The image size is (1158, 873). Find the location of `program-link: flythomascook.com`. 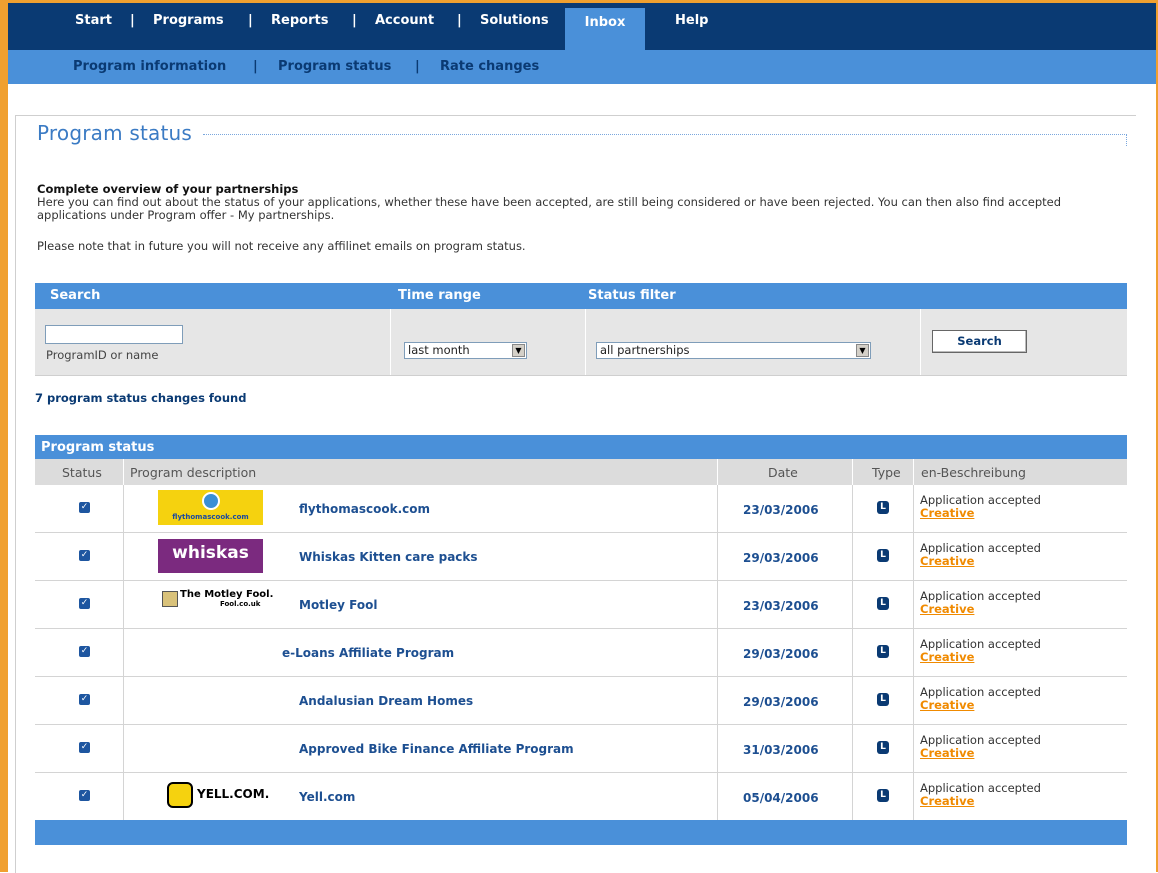

program-link: flythomascook.com is located at coordinates (364, 509).